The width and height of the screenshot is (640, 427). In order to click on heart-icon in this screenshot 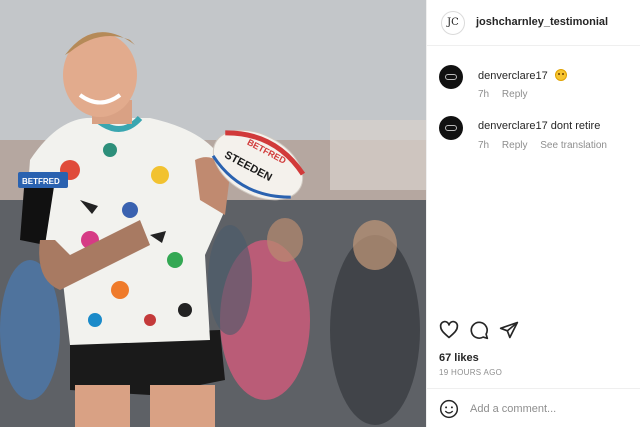, I will do `click(449, 330)`.